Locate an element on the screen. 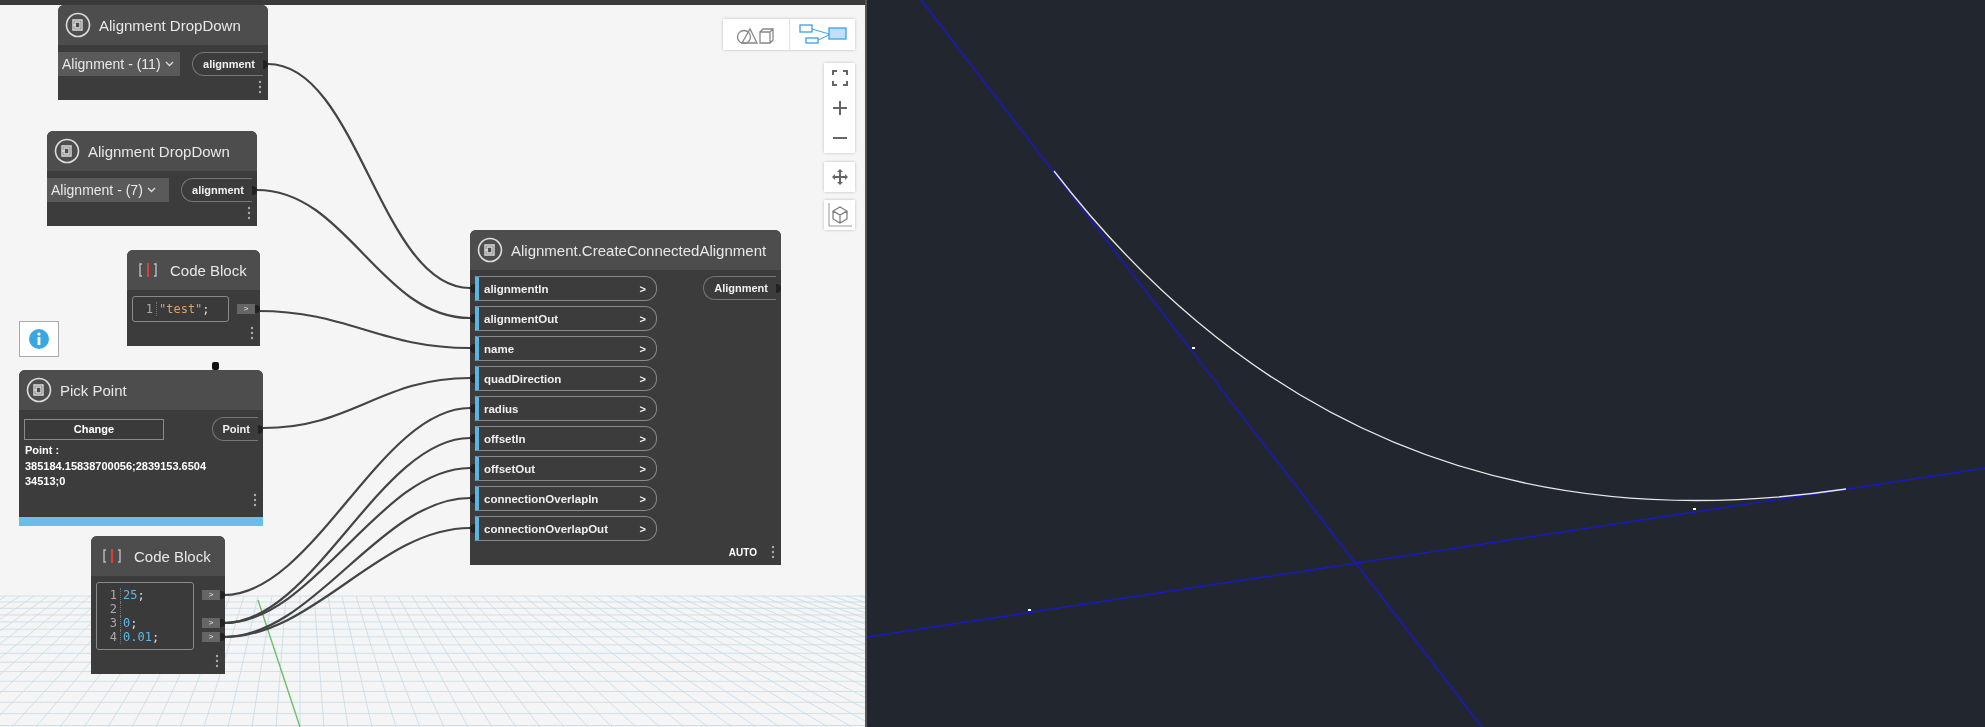 The height and width of the screenshot is (727, 1985). fit-icon is located at coordinates (839, 78).